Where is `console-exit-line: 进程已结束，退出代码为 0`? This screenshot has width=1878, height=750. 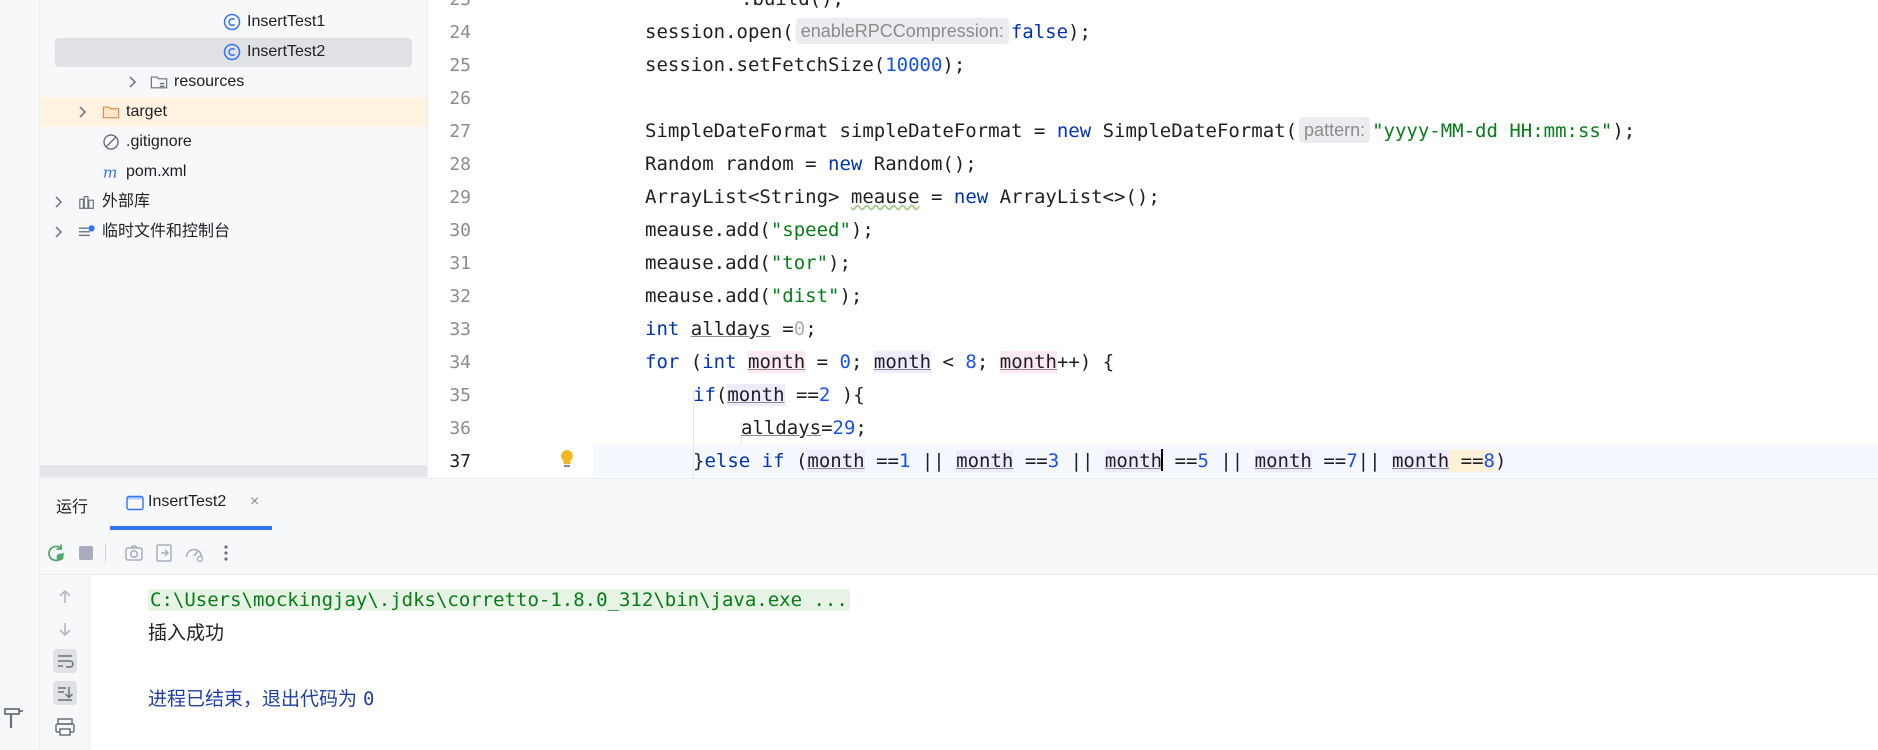
console-exit-line: 进程已结束，退出代码为 0 is located at coordinates (261, 699).